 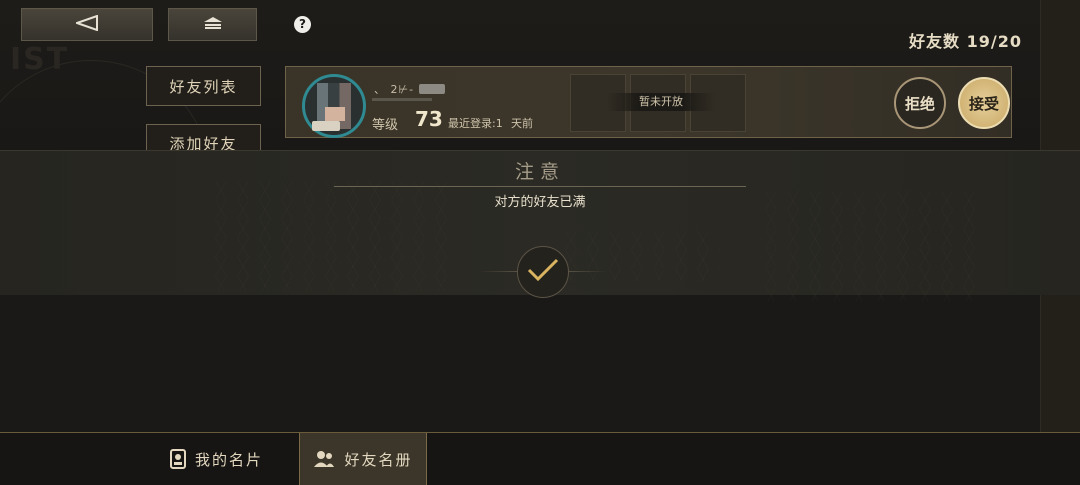 What do you see at coordinates (178, 459) in the screenshot?
I see `id-card-icon` at bounding box center [178, 459].